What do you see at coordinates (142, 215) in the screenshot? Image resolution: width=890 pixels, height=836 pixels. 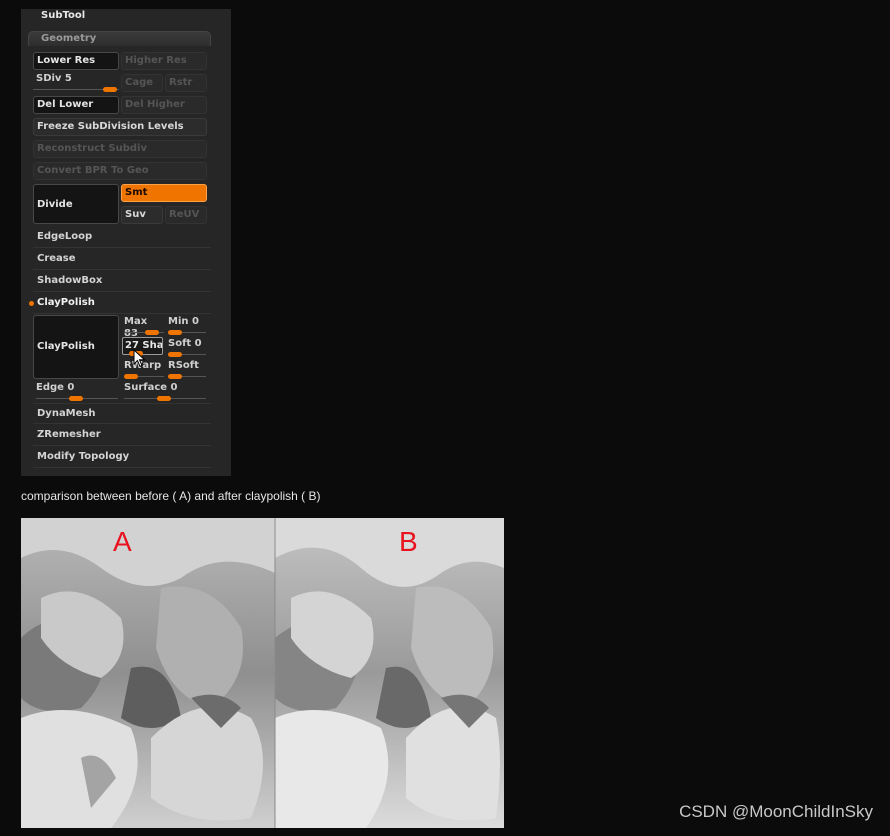 I see `suv-toggle: Suv` at bounding box center [142, 215].